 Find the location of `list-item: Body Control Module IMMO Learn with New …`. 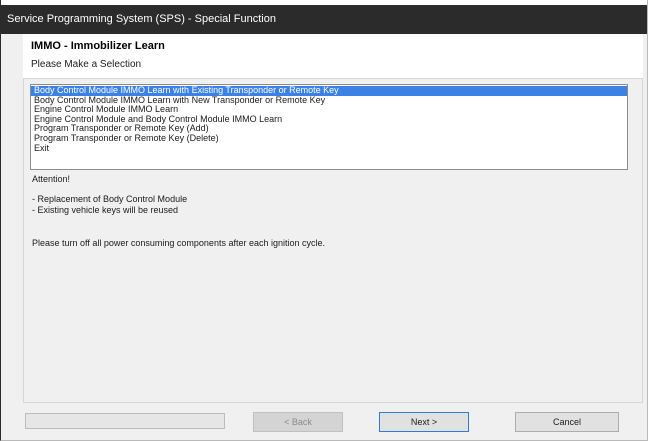

list-item: Body Control Module IMMO Learn with New … is located at coordinates (329, 101).